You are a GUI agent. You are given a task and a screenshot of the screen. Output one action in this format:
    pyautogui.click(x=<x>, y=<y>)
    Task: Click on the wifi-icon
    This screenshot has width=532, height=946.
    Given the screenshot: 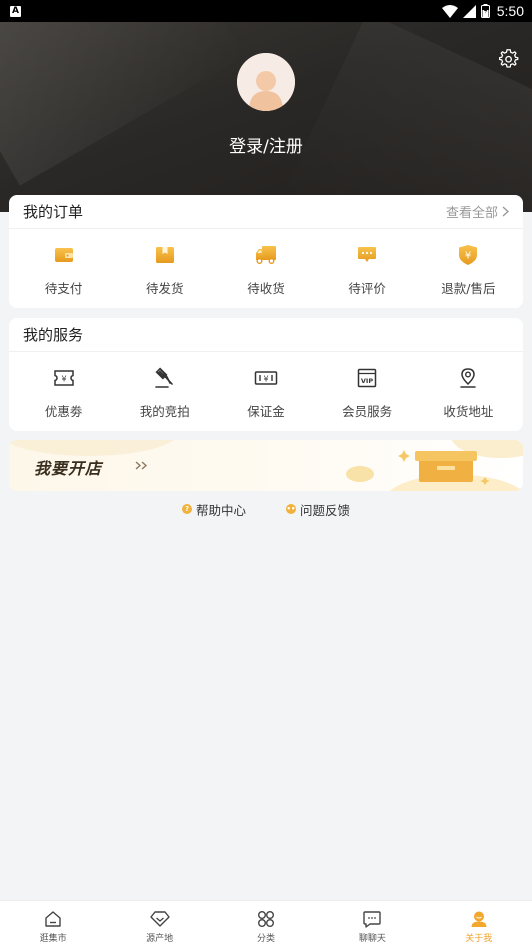 What is the action you would take?
    pyautogui.click(x=449, y=11)
    